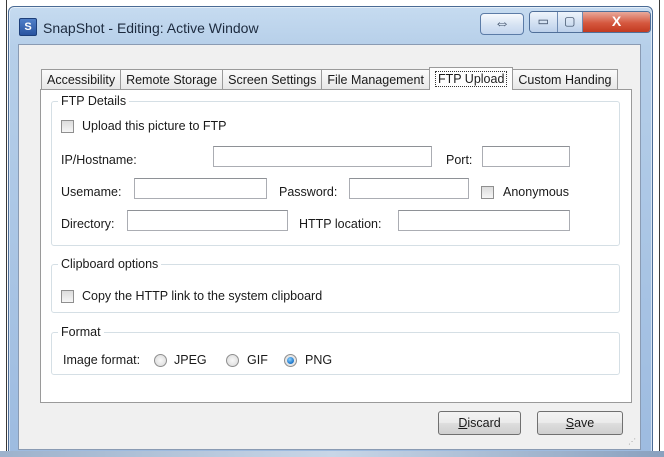 This screenshot has width=664, height=457. I want to click on clipboard-options-legend: Clipboard options, so click(110, 264).